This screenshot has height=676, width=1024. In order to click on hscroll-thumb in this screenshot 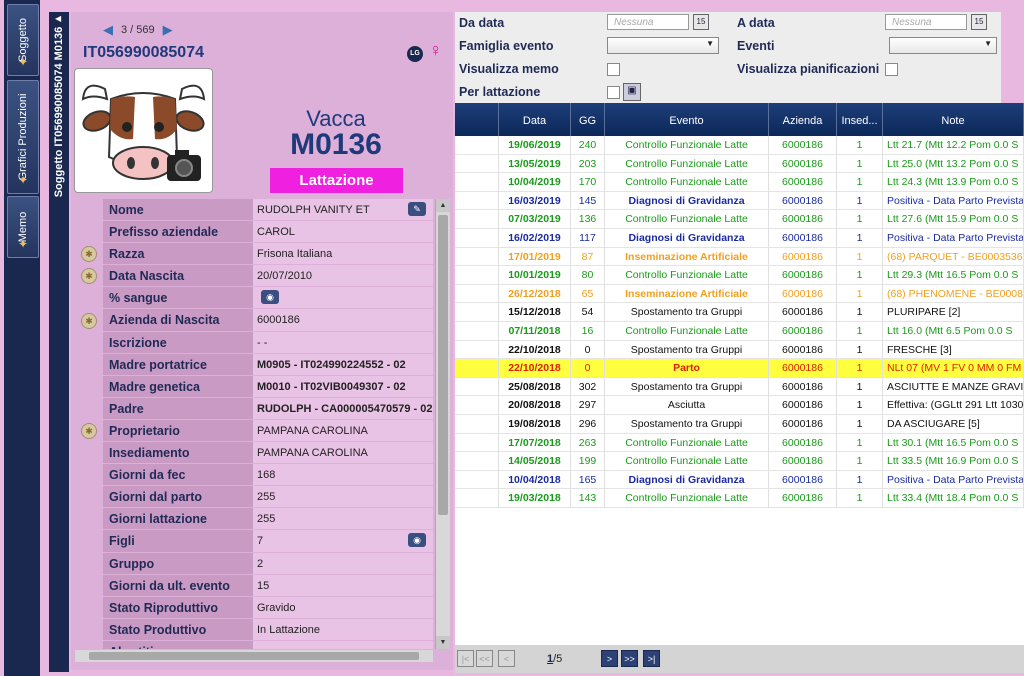, I will do `click(254, 656)`.